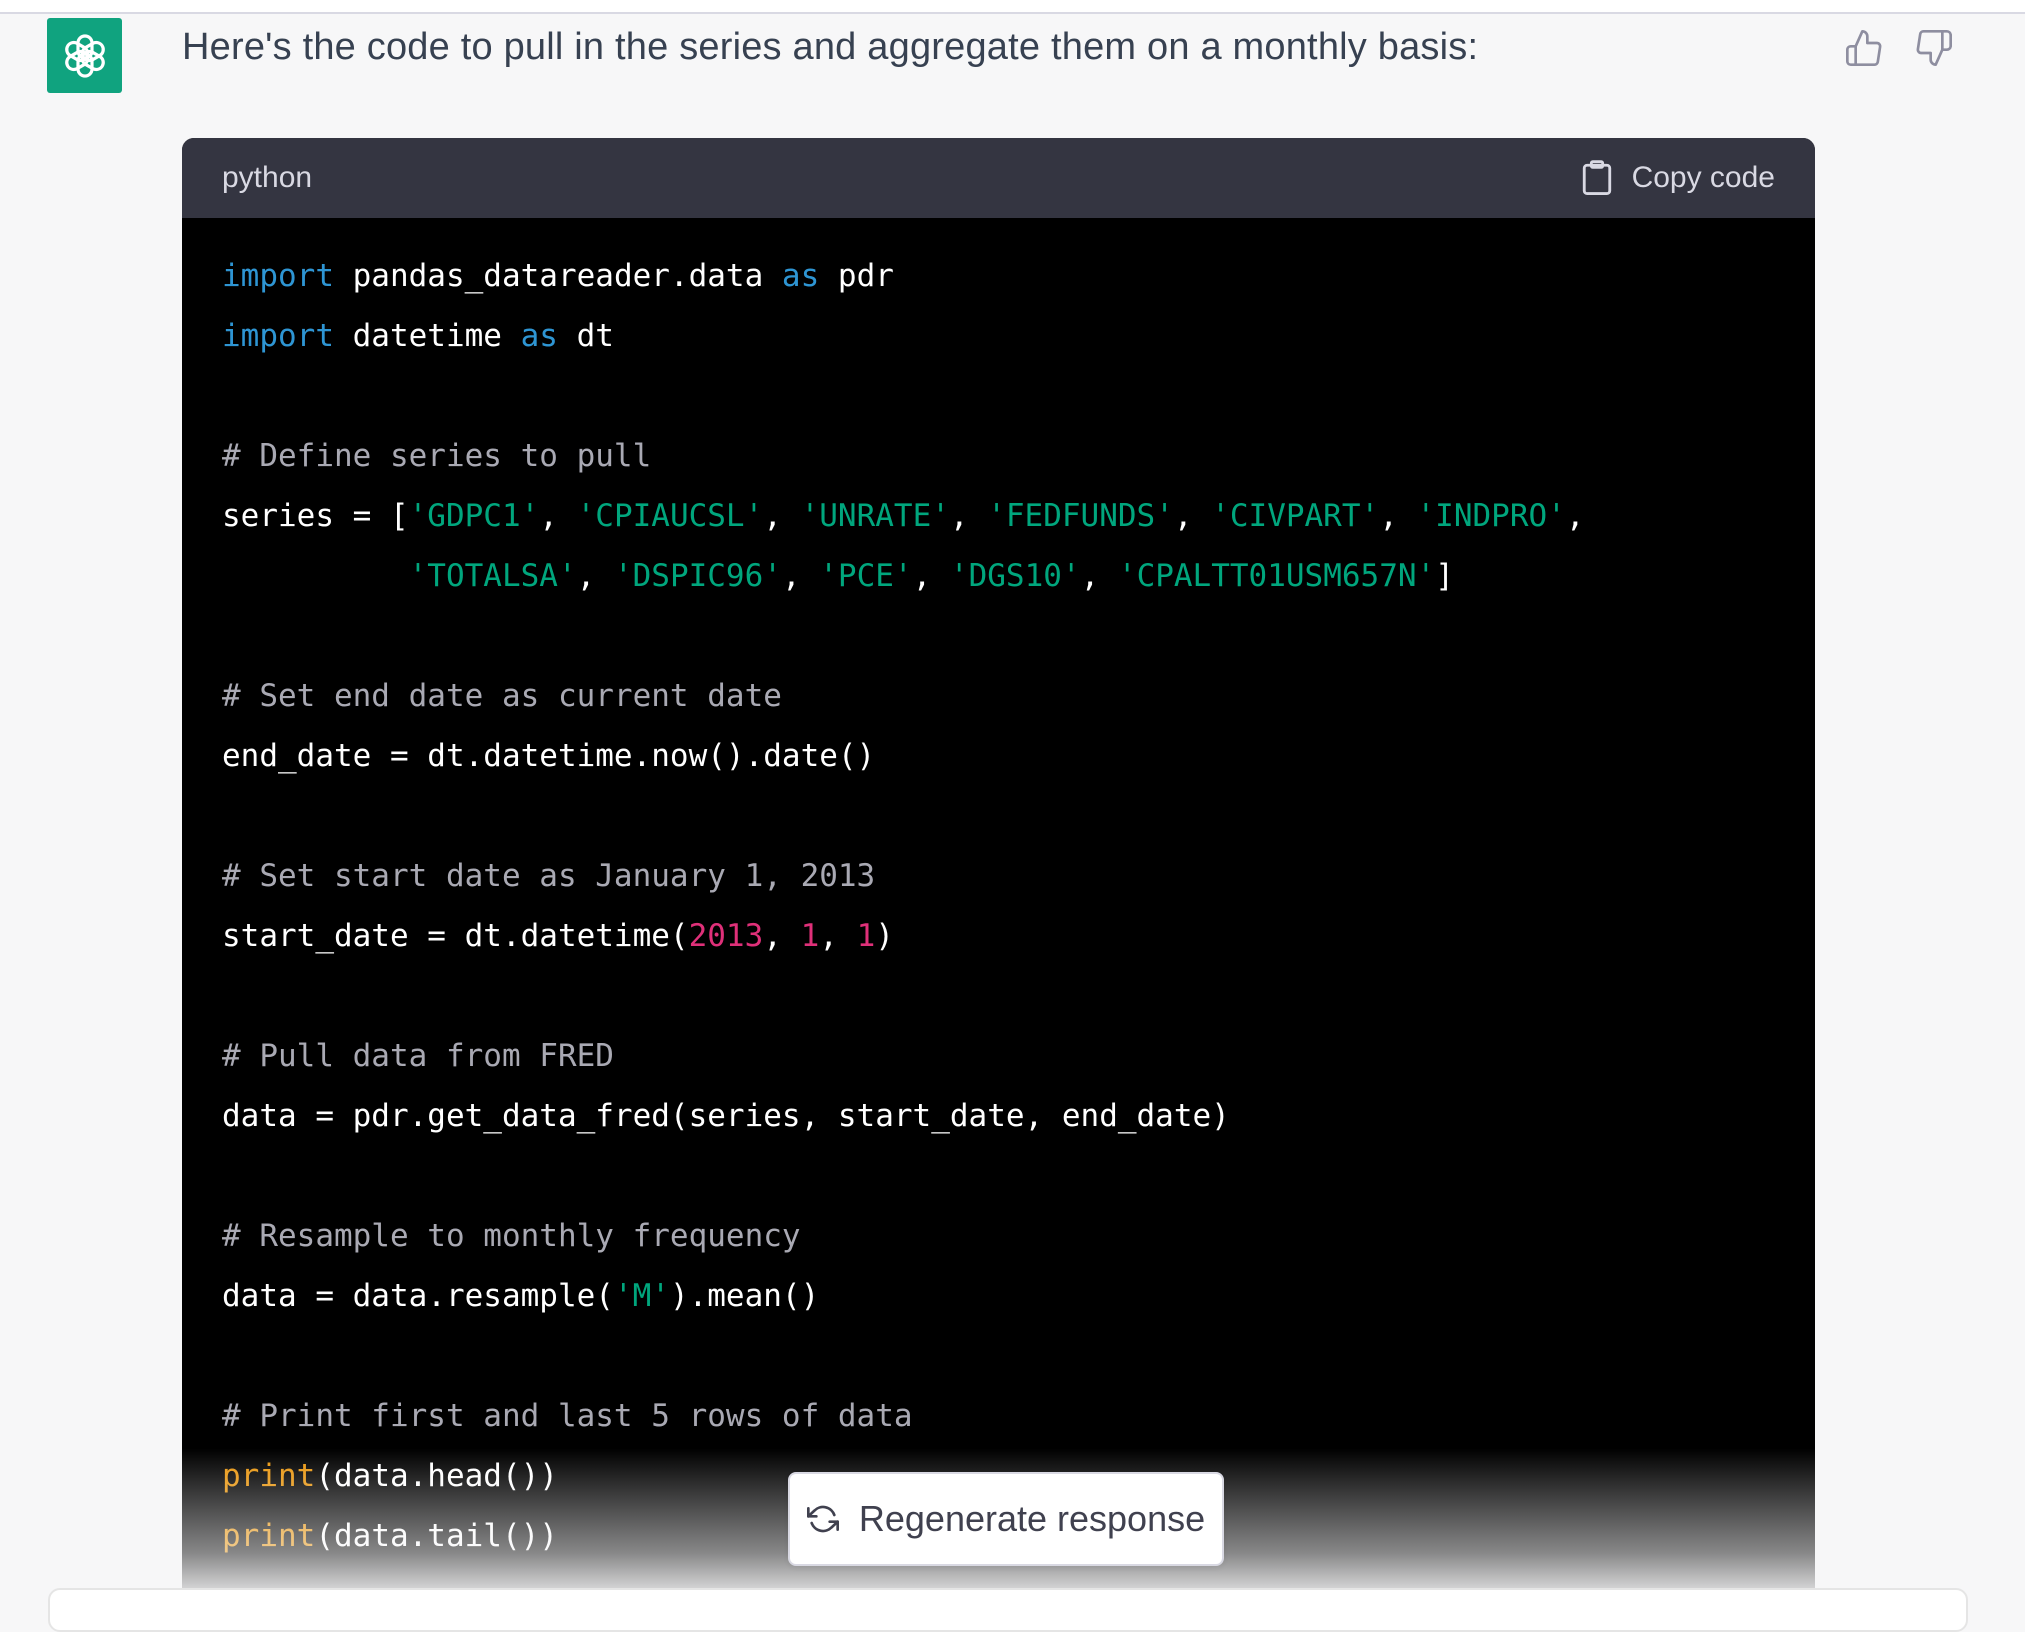 Image resolution: width=2025 pixels, height=1632 pixels. What do you see at coordinates (1703, 177) in the screenshot?
I see `copy-code-label: Copy code` at bounding box center [1703, 177].